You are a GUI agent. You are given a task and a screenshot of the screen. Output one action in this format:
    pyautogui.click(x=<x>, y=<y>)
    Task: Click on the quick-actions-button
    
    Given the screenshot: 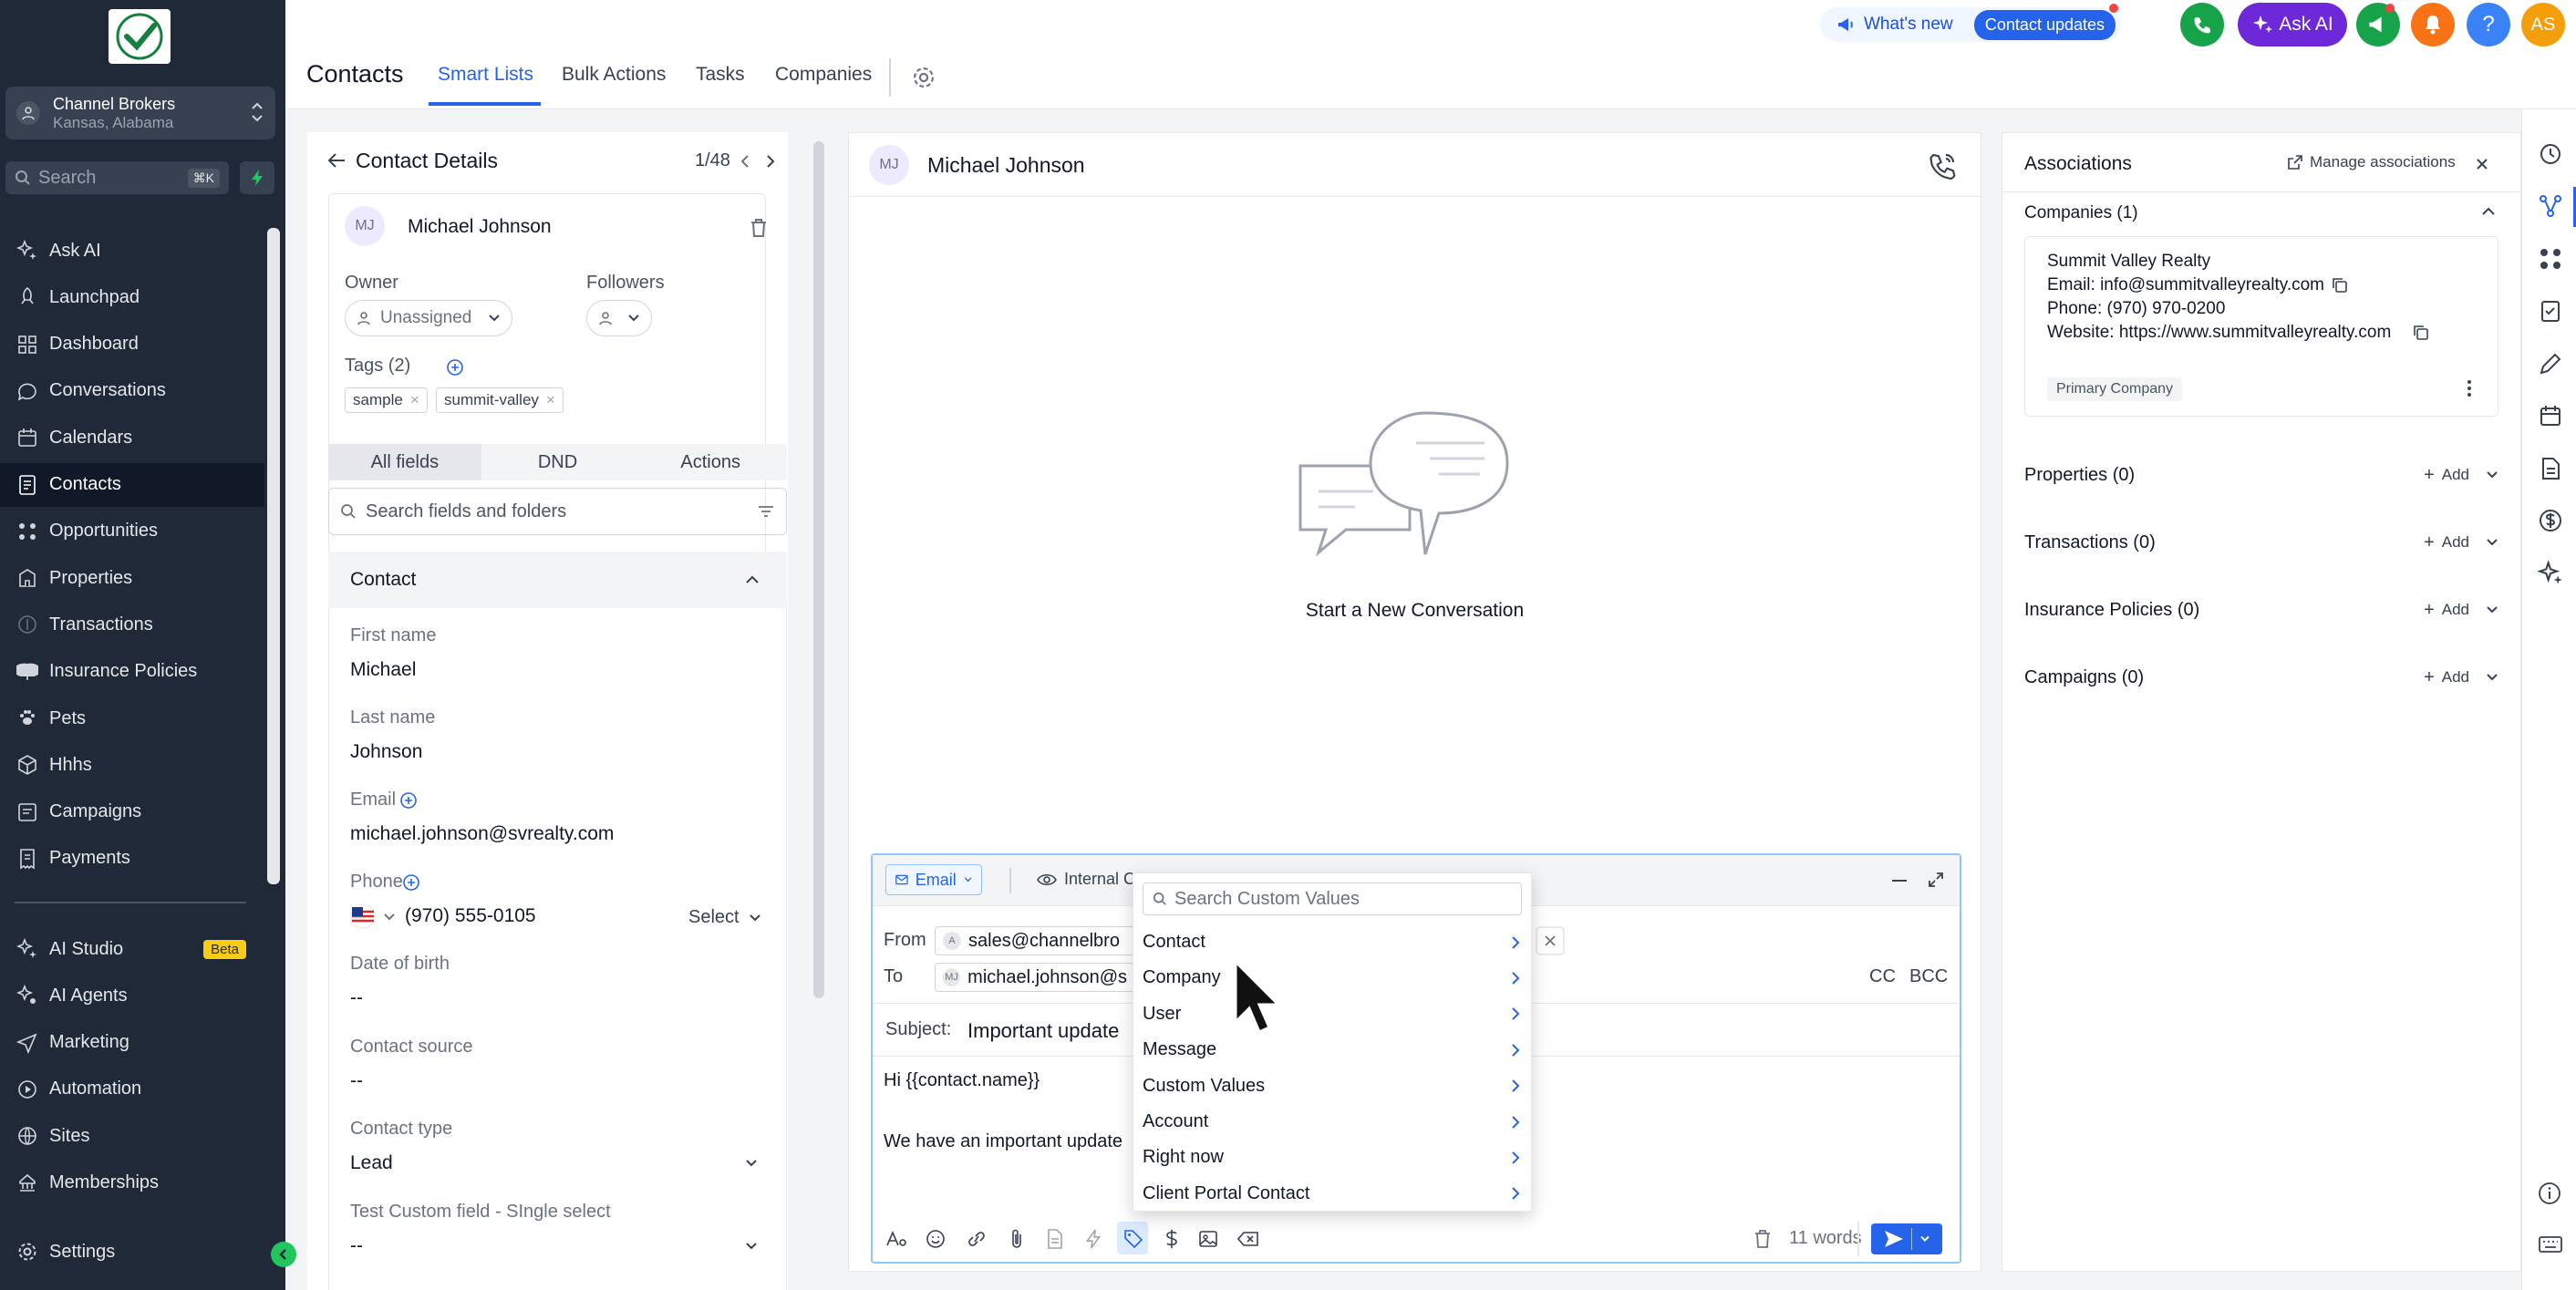 What is the action you would take?
    pyautogui.click(x=257, y=177)
    